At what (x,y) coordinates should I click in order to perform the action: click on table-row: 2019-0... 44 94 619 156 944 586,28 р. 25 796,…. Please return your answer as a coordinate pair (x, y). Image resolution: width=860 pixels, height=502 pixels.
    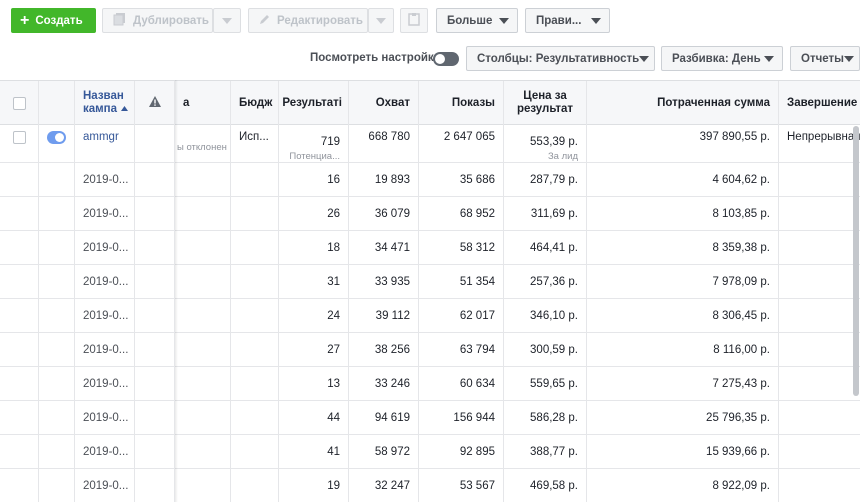
    Looking at the image, I should click on (430, 418).